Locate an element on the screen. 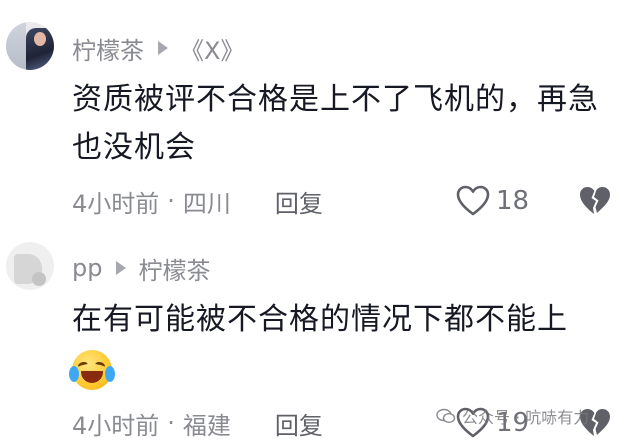 The image size is (640, 442). reply-to-username: 柠檬茶 is located at coordinates (174, 268).